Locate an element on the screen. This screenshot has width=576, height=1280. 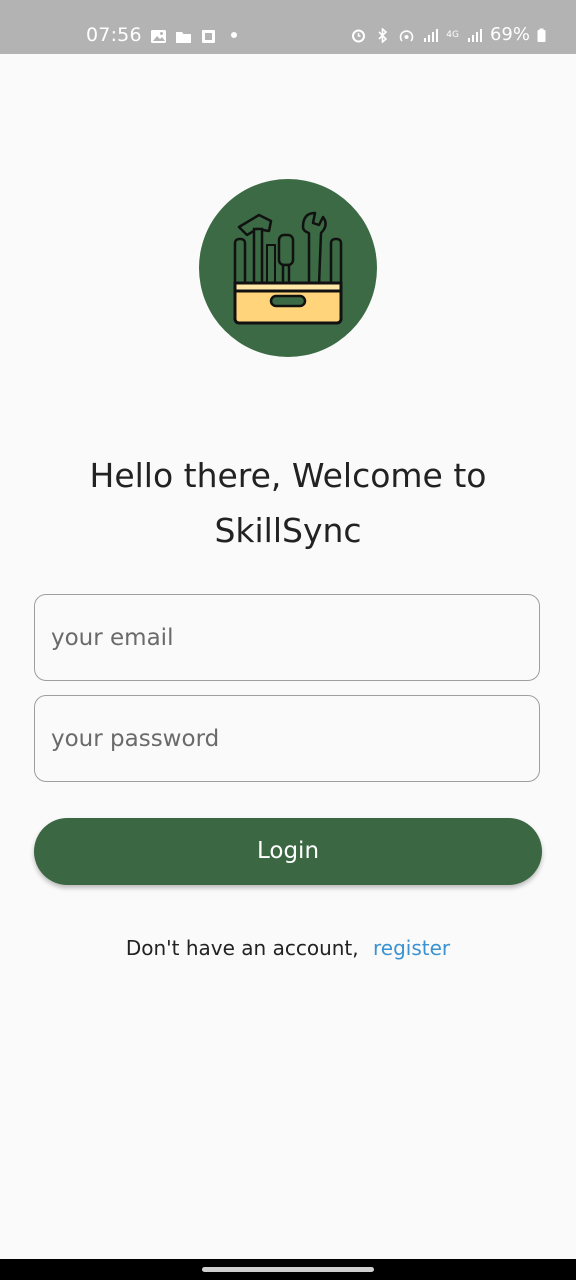
app-logo is located at coordinates (288, 268).